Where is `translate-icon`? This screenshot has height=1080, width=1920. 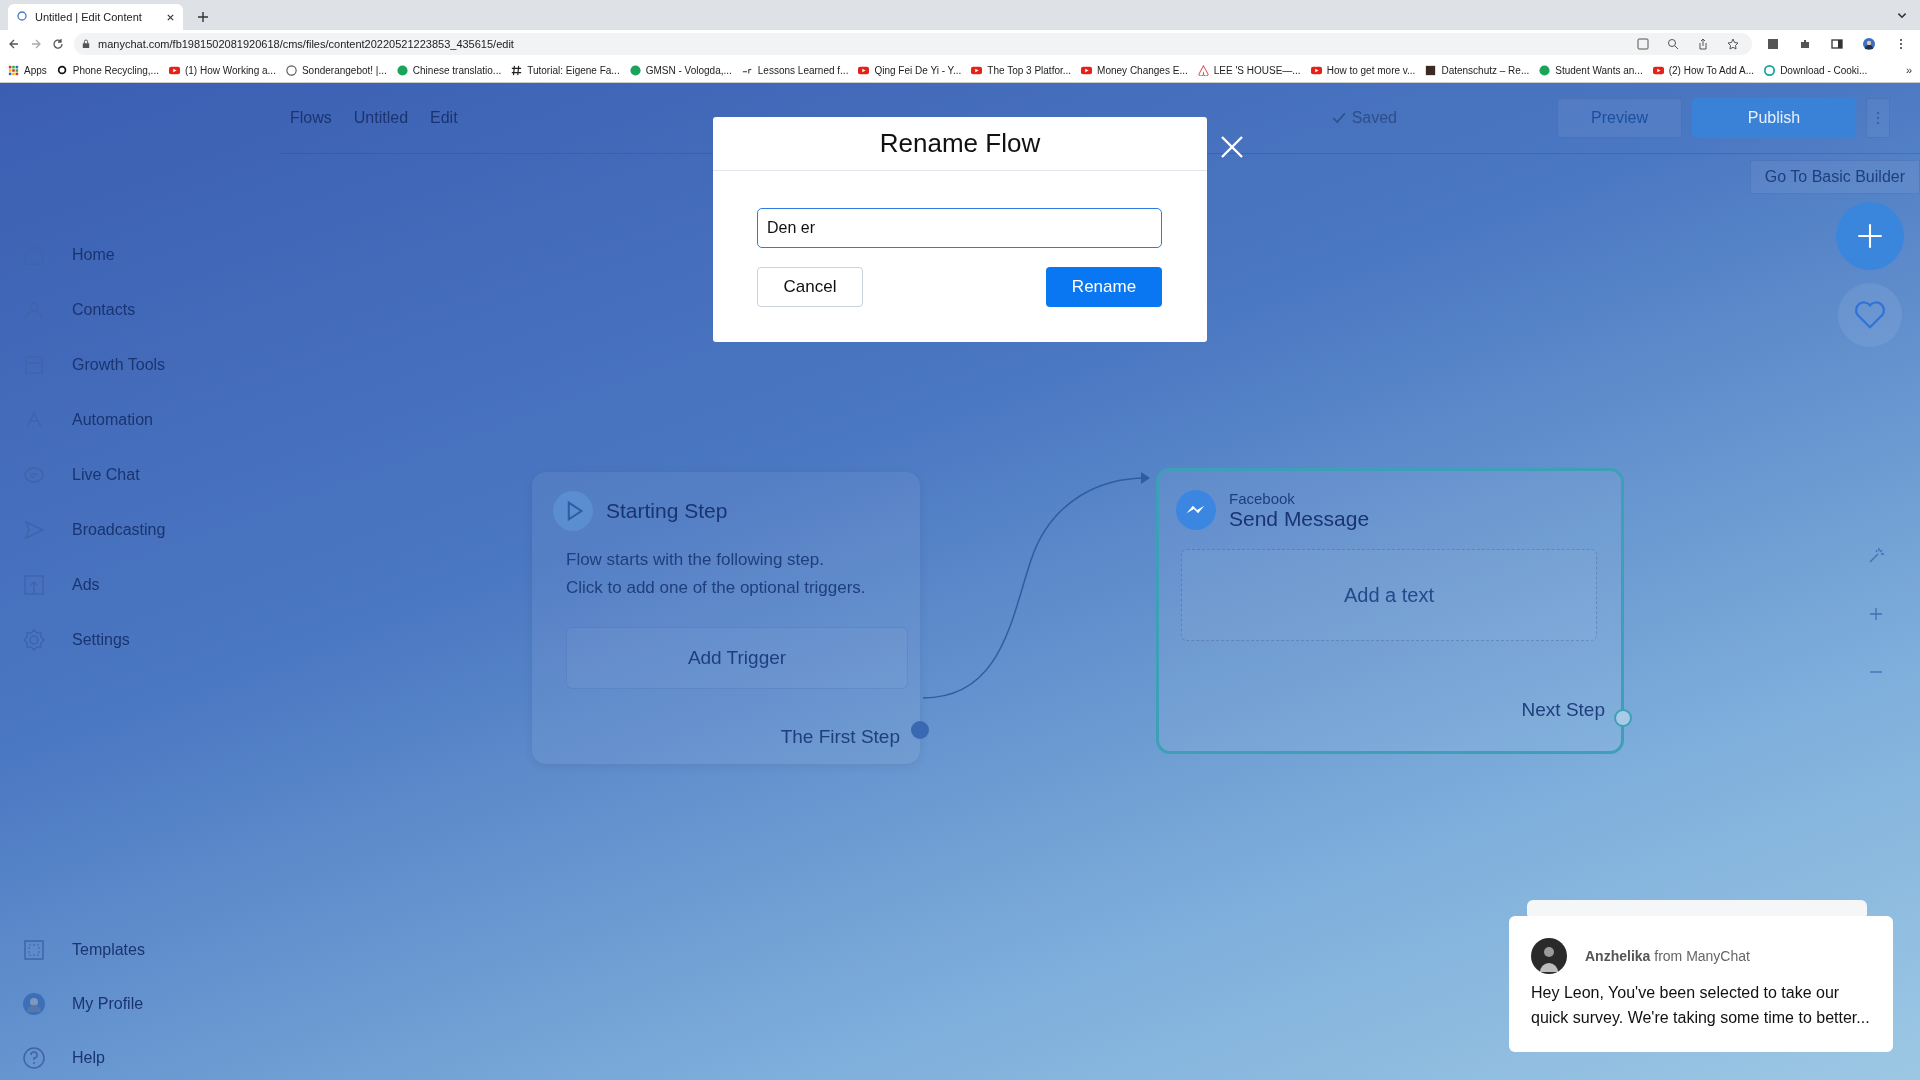
translate-icon is located at coordinates (1643, 44).